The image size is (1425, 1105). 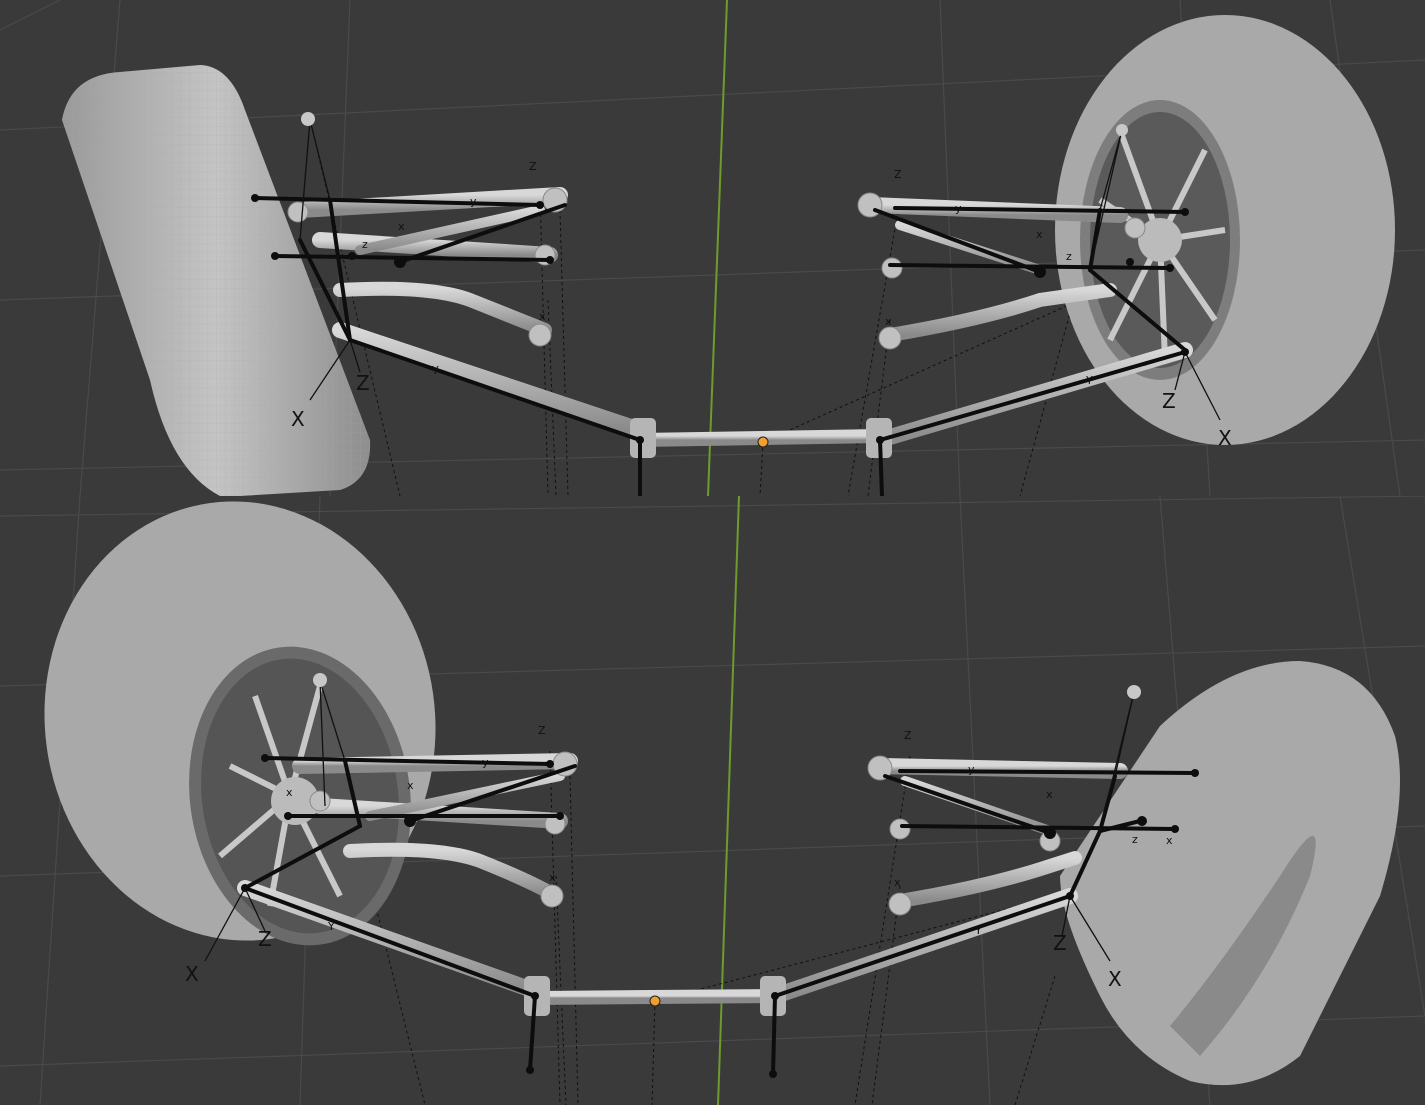 I want to click on axis-label-x: X, so click(x=298, y=419).